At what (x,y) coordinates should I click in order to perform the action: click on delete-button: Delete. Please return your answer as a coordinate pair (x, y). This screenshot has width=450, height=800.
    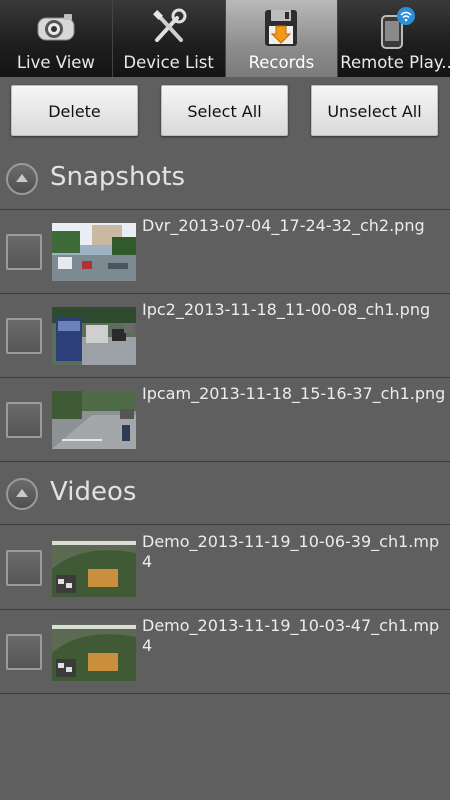
    Looking at the image, I should click on (74, 110).